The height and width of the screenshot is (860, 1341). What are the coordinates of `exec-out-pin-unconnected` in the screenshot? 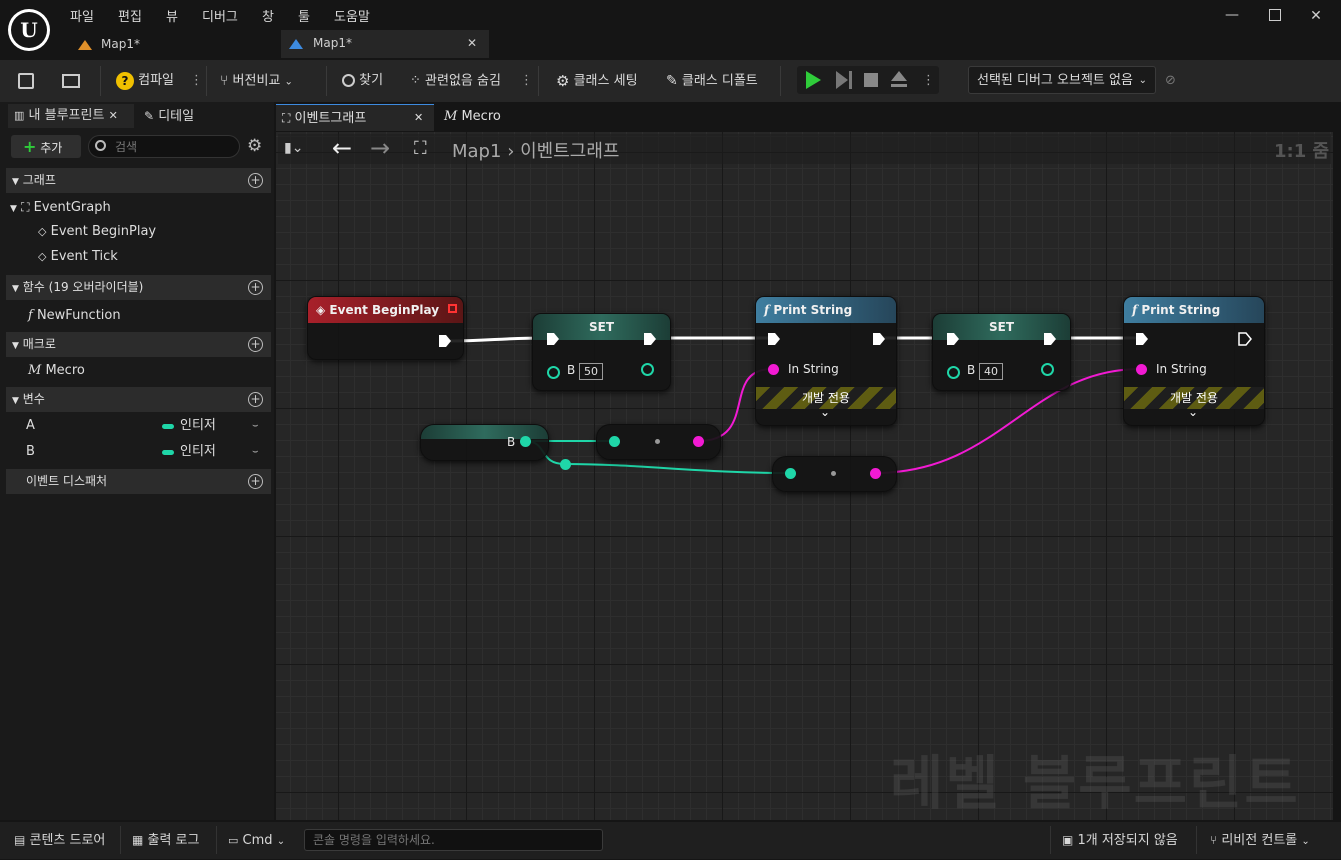 It's located at (1245, 339).